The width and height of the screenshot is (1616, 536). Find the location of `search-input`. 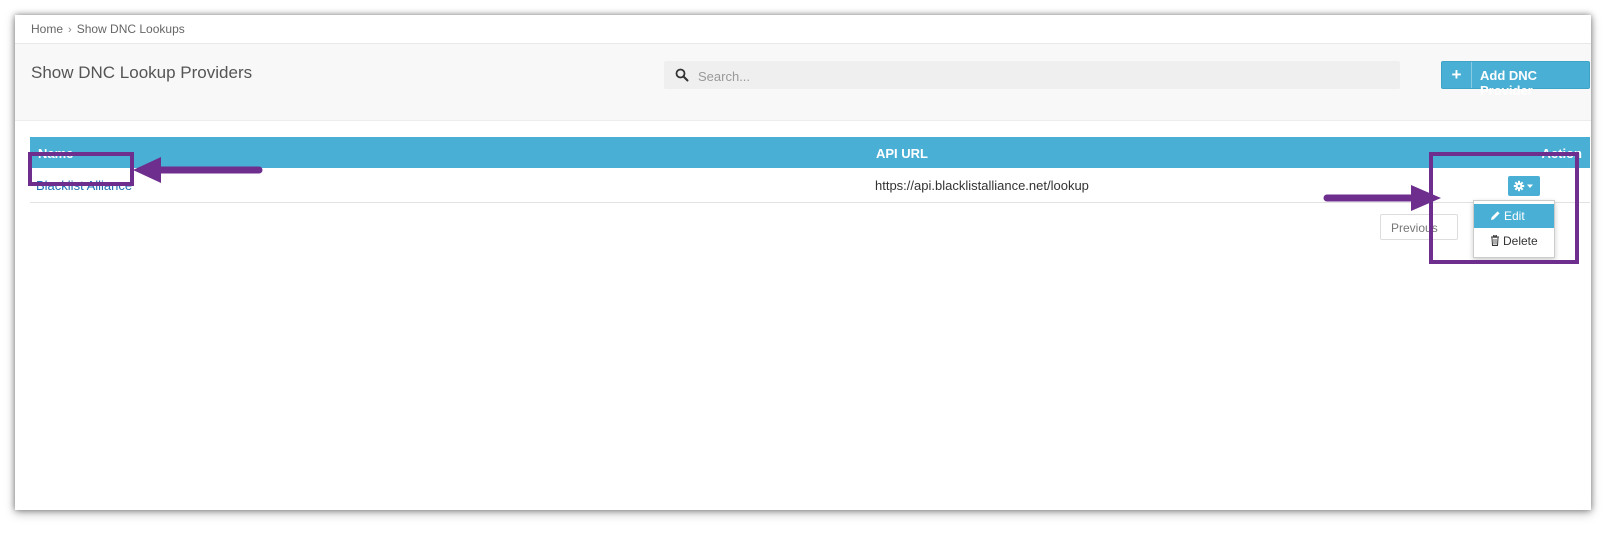

search-input is located at coordinates (1043, 76).